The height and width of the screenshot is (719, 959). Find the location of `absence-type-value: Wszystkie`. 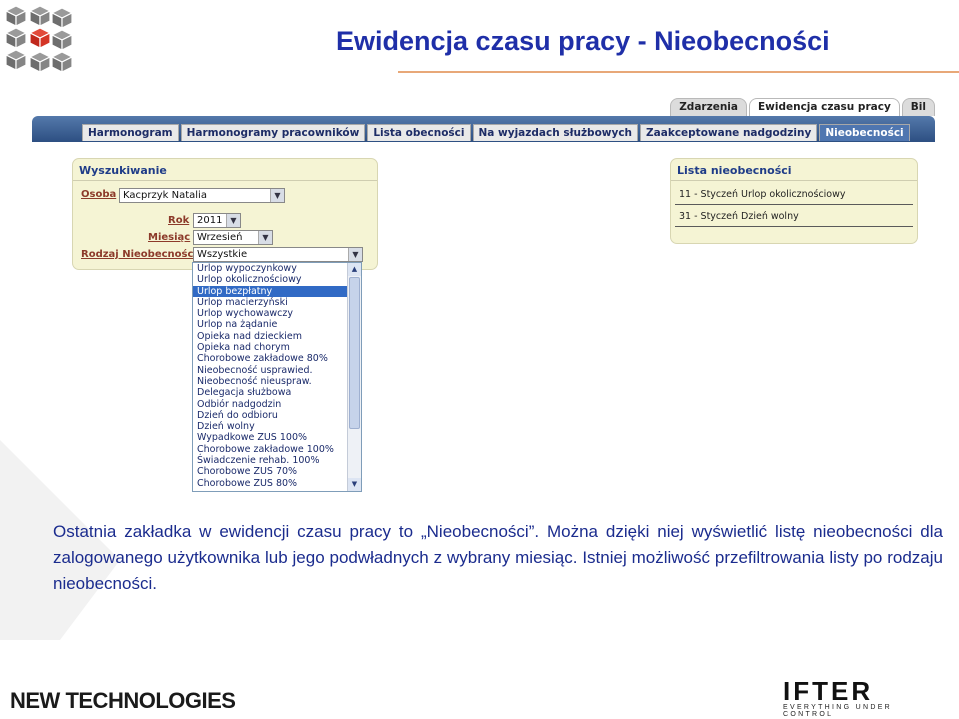

absence-type-value: Wszystkie is located at coordinates (222, 254).